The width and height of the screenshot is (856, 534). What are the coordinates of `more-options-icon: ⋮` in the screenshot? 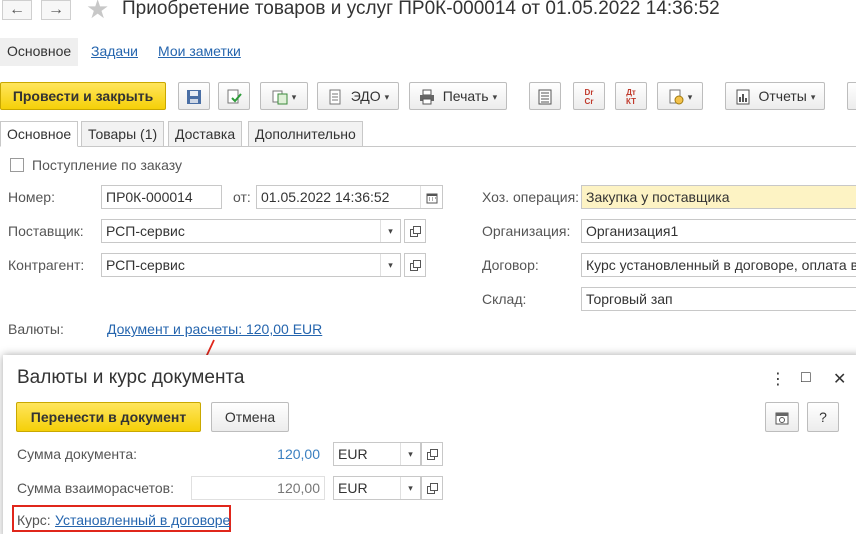 It's located at (778, 379).